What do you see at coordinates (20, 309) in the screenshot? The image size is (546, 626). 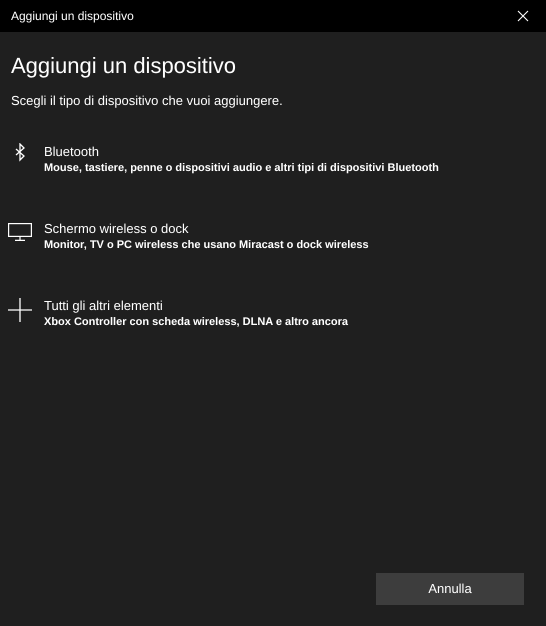 I see `plus-icon` at bounding box center [20, 309].